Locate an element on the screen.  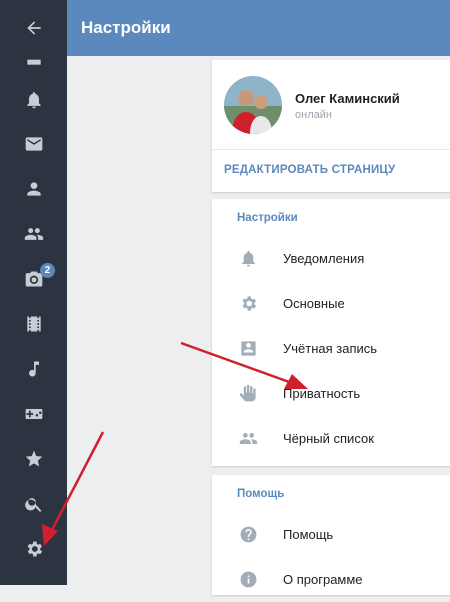
account-card-icon is located at coordinates (248, 348).